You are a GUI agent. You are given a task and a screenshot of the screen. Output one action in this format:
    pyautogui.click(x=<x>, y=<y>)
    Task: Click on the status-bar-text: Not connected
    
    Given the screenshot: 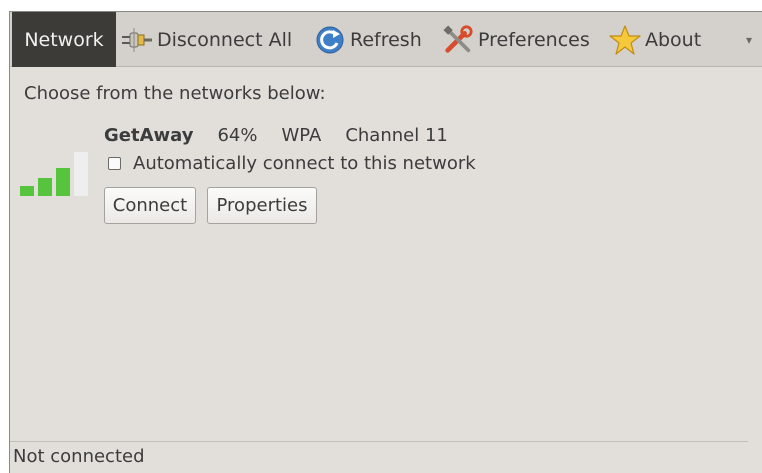 What is the action you would take?
    pyautogui.click(x=79, y=456)
    